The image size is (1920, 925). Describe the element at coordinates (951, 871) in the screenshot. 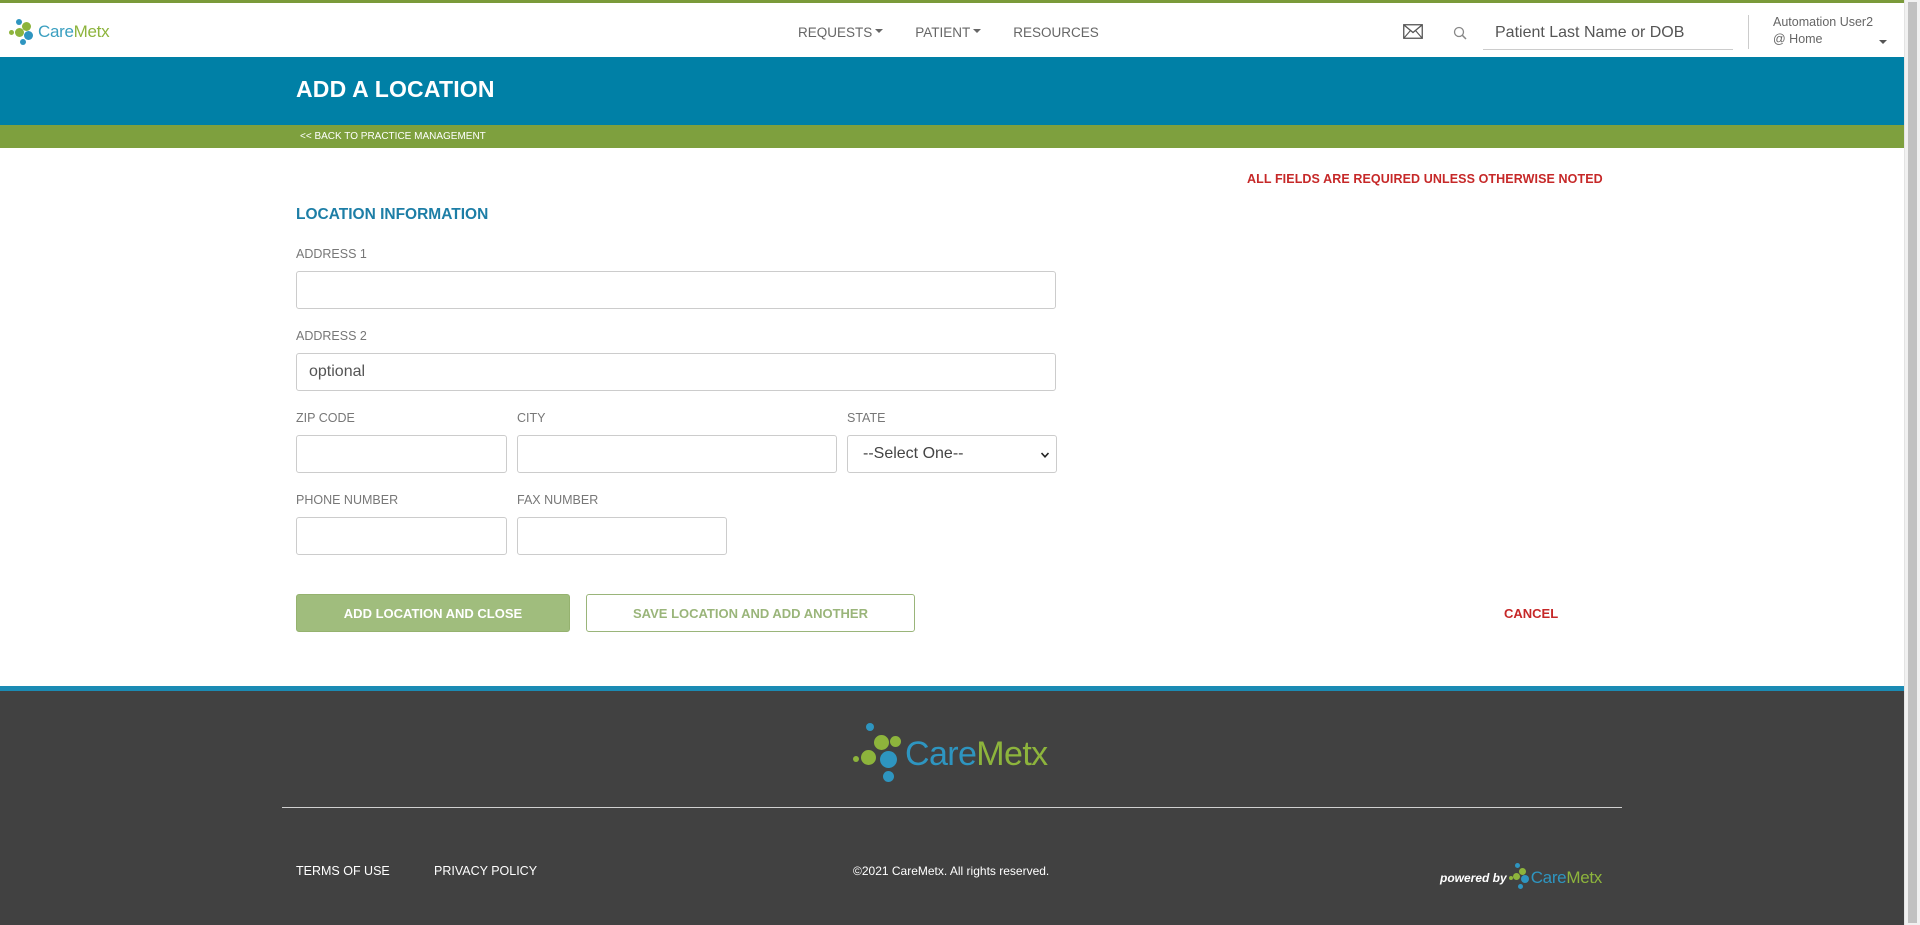

I see `copyright-text: ©2021 CareMetx. All rights reserved.` at that location.